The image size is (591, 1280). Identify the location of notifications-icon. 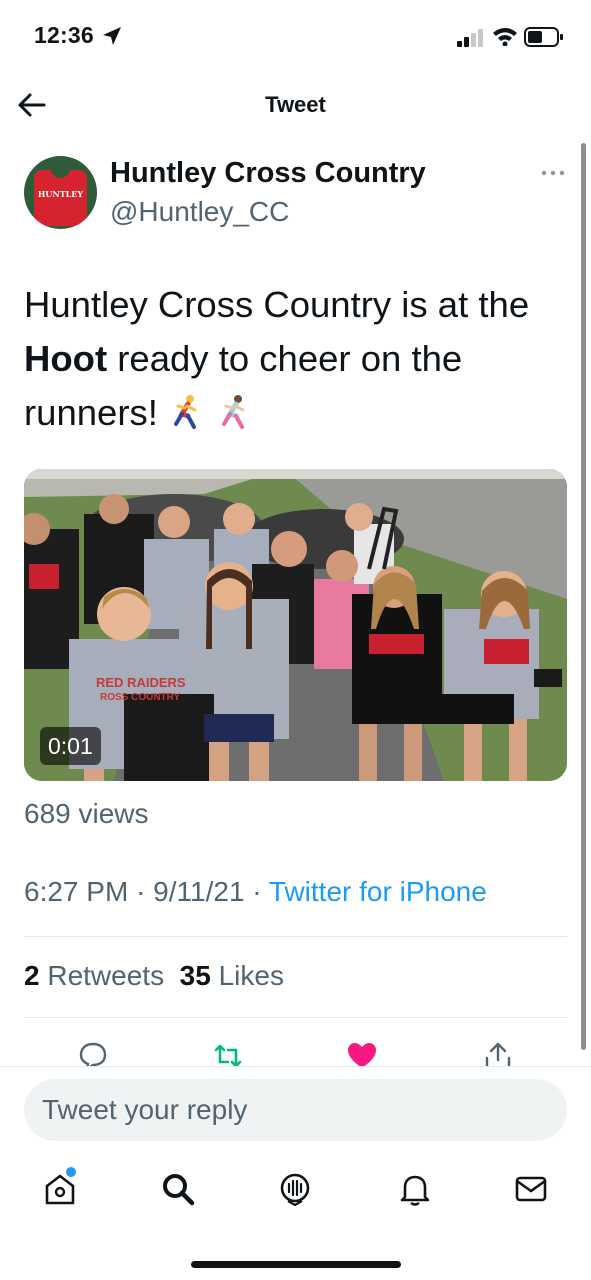
(415, 1189).